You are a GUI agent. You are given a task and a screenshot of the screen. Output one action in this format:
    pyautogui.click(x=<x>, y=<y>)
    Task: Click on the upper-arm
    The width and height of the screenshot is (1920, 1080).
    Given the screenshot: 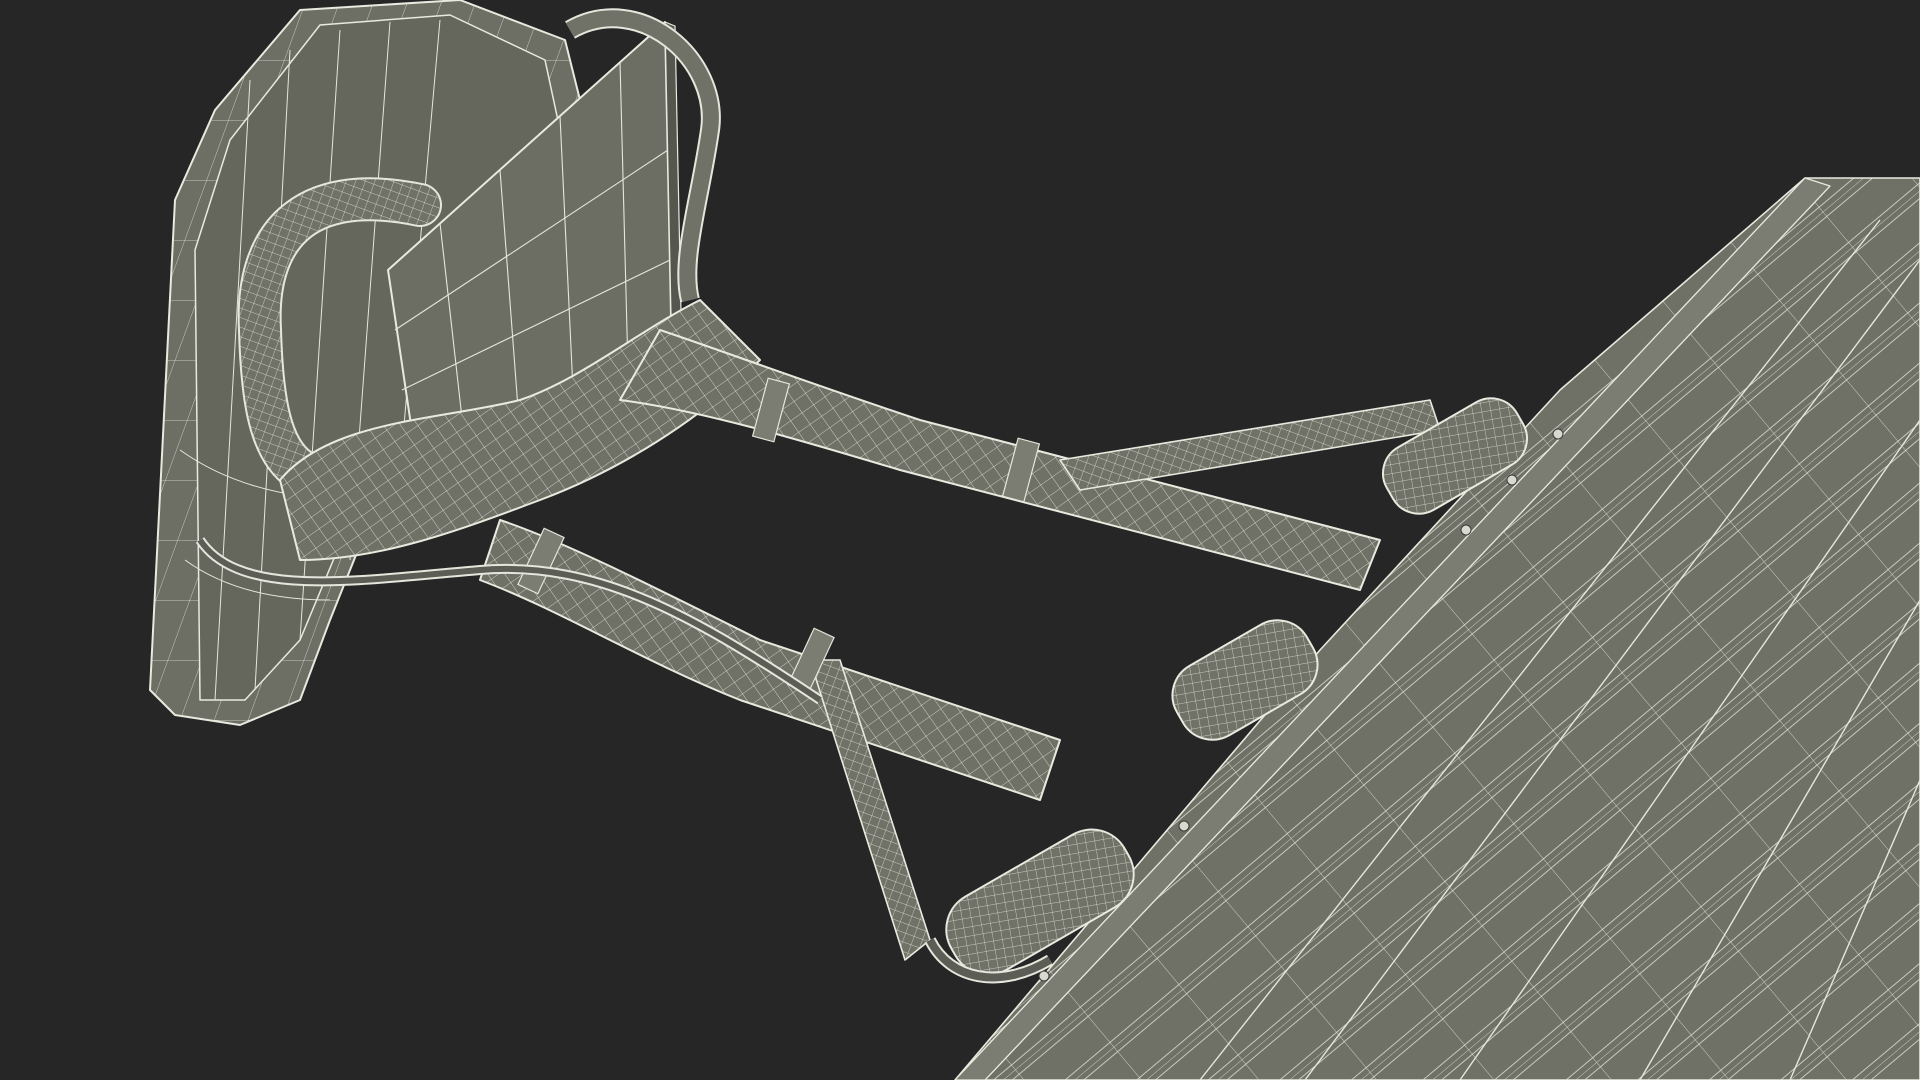 What is the action you would take?
    pyautogui.click(x=1030, y=460)
    